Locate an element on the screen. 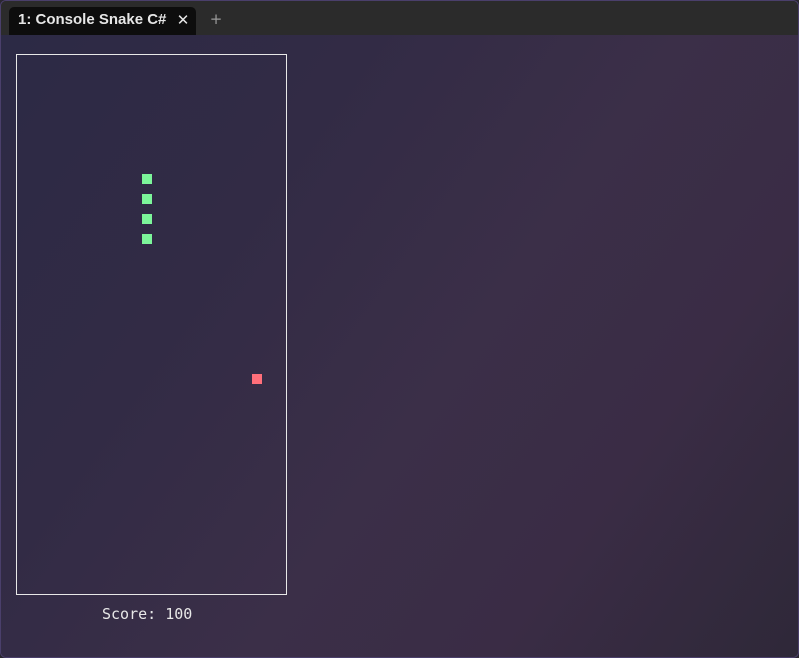 The image size is (799, 658). snake-head is located at coordinates (147, 179).